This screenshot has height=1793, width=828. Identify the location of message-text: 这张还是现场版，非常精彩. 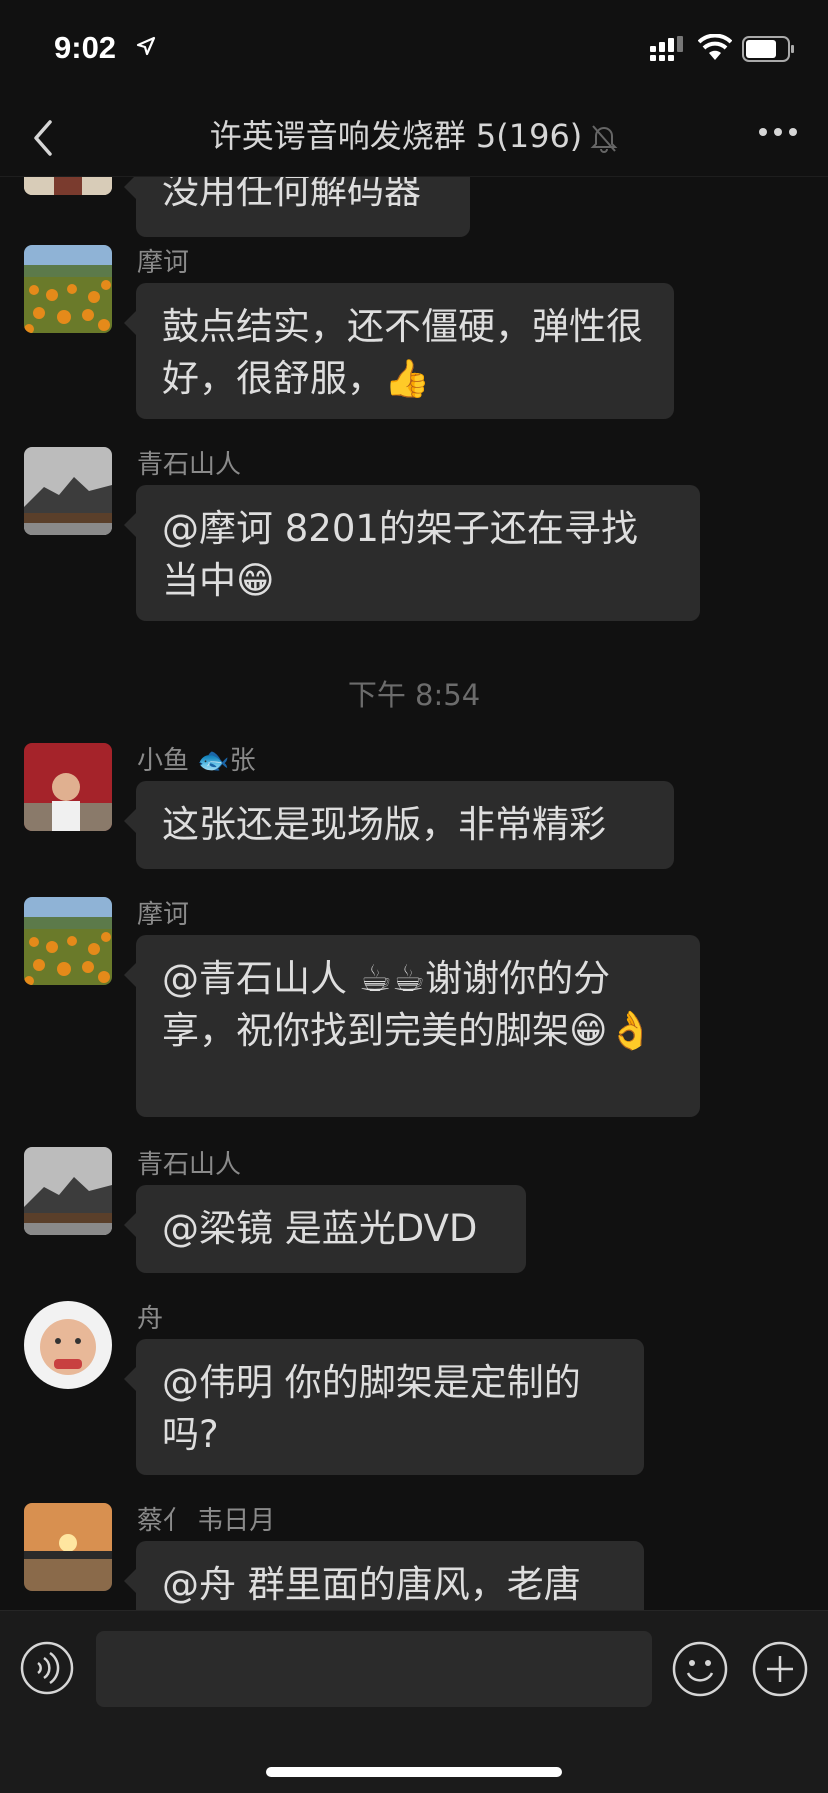
(384, 824).